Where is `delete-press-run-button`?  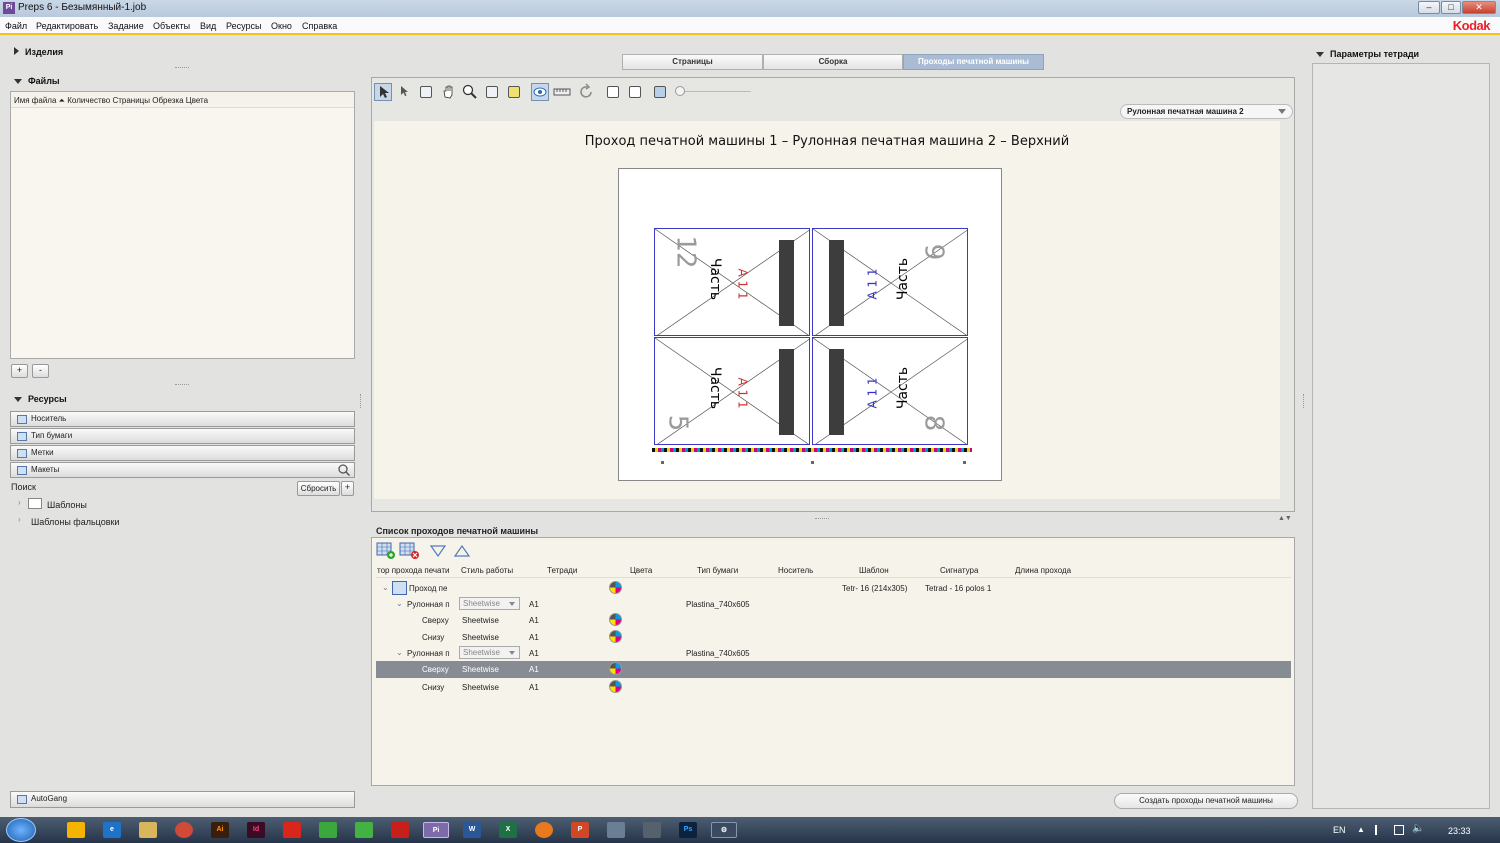
delete-press-run-button is located at coordinates (410, 551).